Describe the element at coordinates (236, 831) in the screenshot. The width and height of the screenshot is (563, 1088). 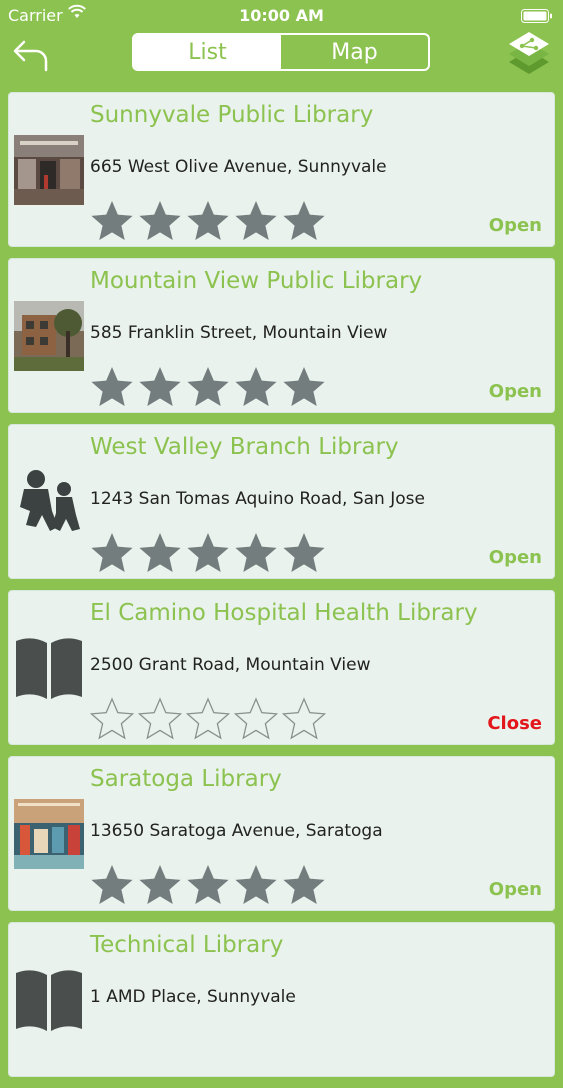
I see `library-address: 13650 Saratoga Avenue, Saratoga` at that location.